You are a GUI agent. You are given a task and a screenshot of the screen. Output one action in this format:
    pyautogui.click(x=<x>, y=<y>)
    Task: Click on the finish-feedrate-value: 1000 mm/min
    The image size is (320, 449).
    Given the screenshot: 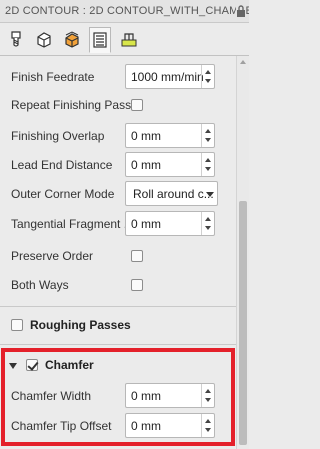 What is the action you would take?
    pyautogui.click(x=167, y=77)
    